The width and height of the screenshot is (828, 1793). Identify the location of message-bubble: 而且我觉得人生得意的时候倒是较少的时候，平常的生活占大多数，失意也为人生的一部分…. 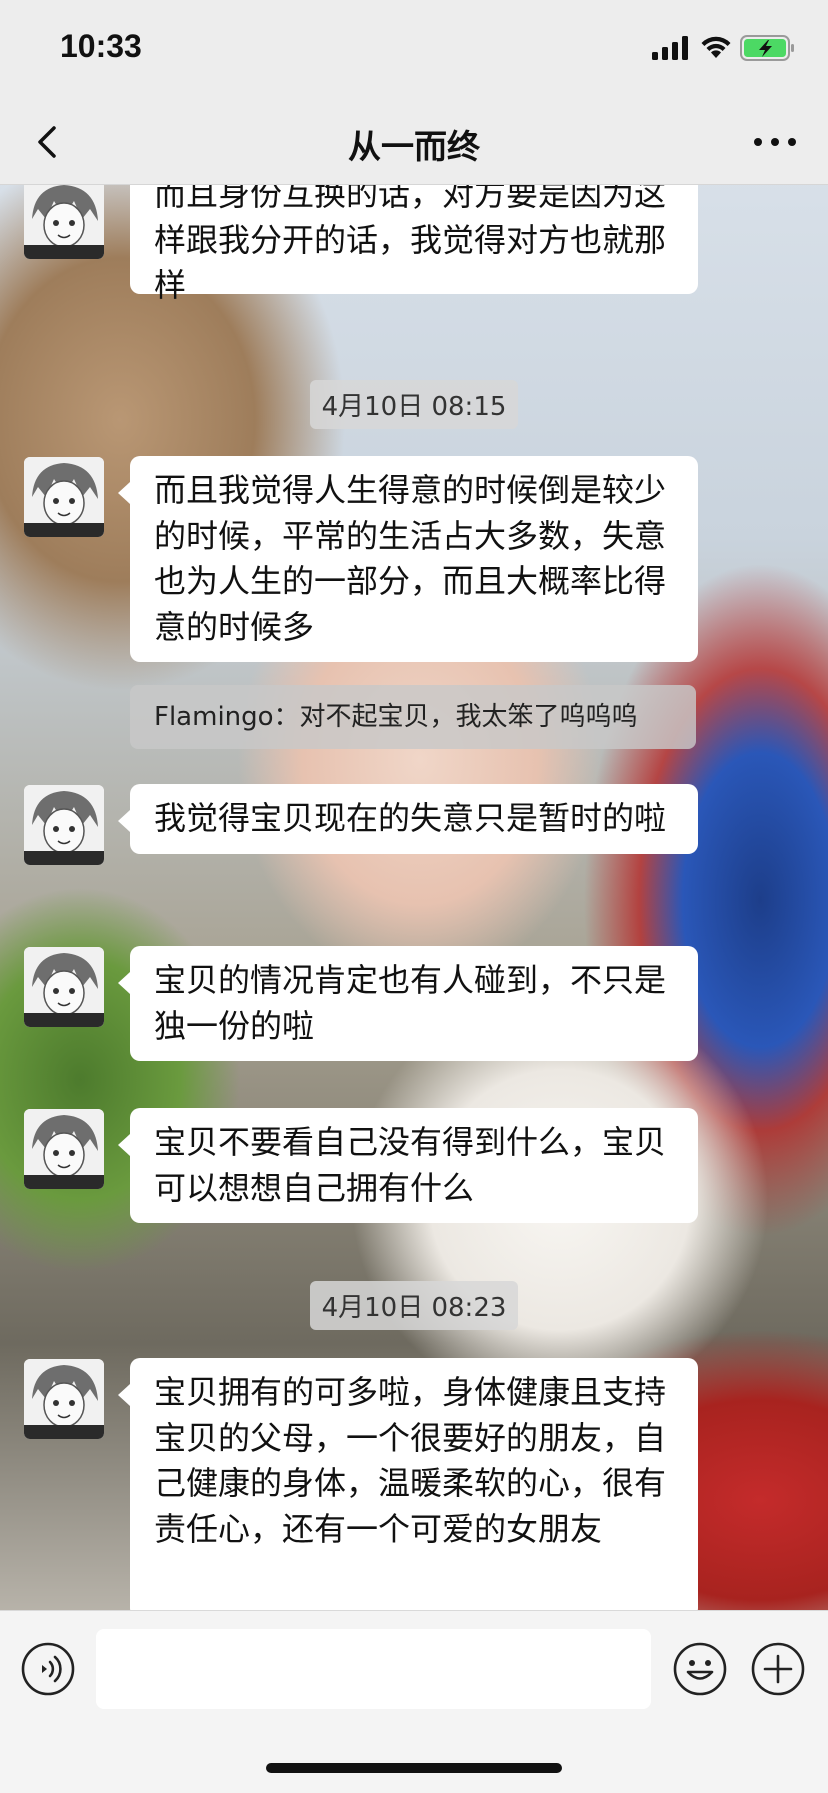
(408, 559).